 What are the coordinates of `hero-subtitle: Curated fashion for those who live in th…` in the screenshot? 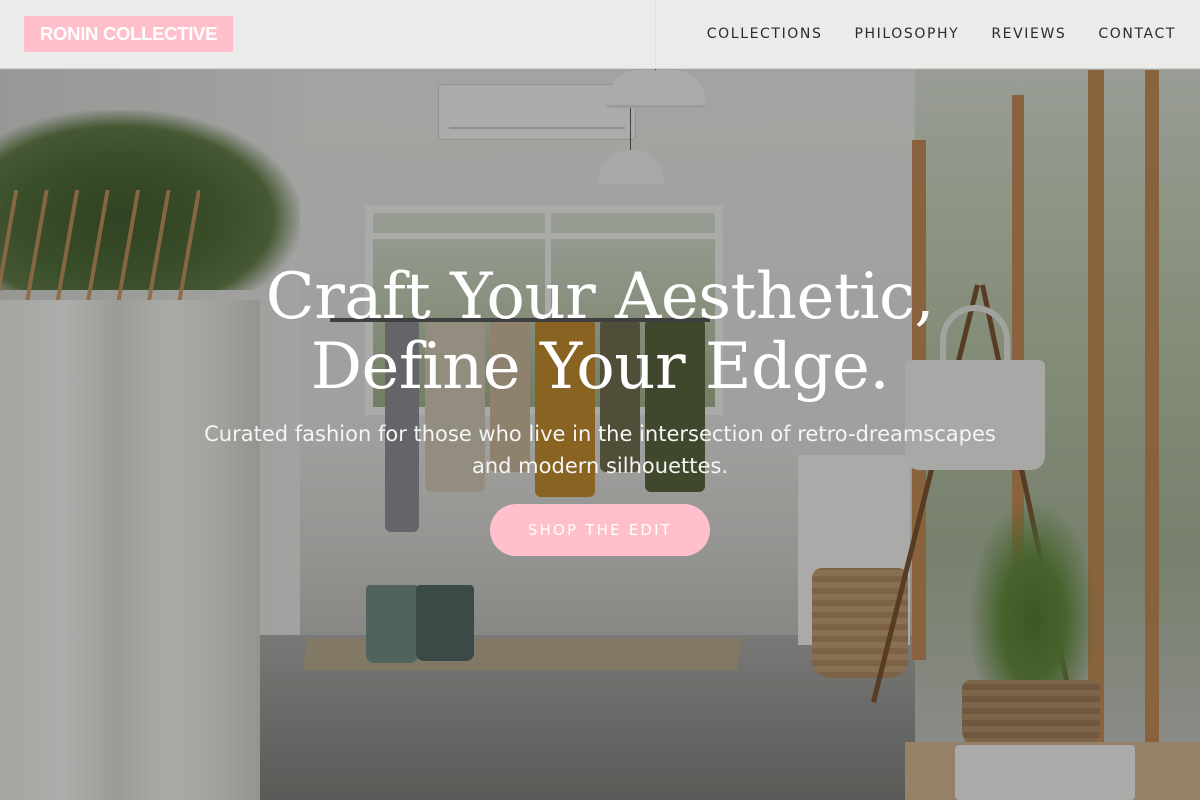 It's located at (600, 450).